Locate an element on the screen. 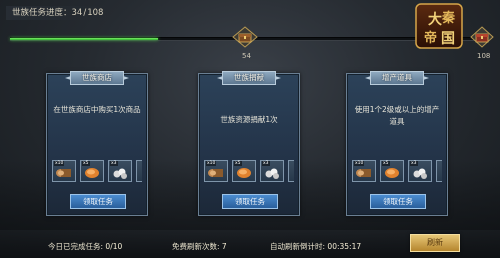  end-value: 108 is located at coordinates (484, 56).